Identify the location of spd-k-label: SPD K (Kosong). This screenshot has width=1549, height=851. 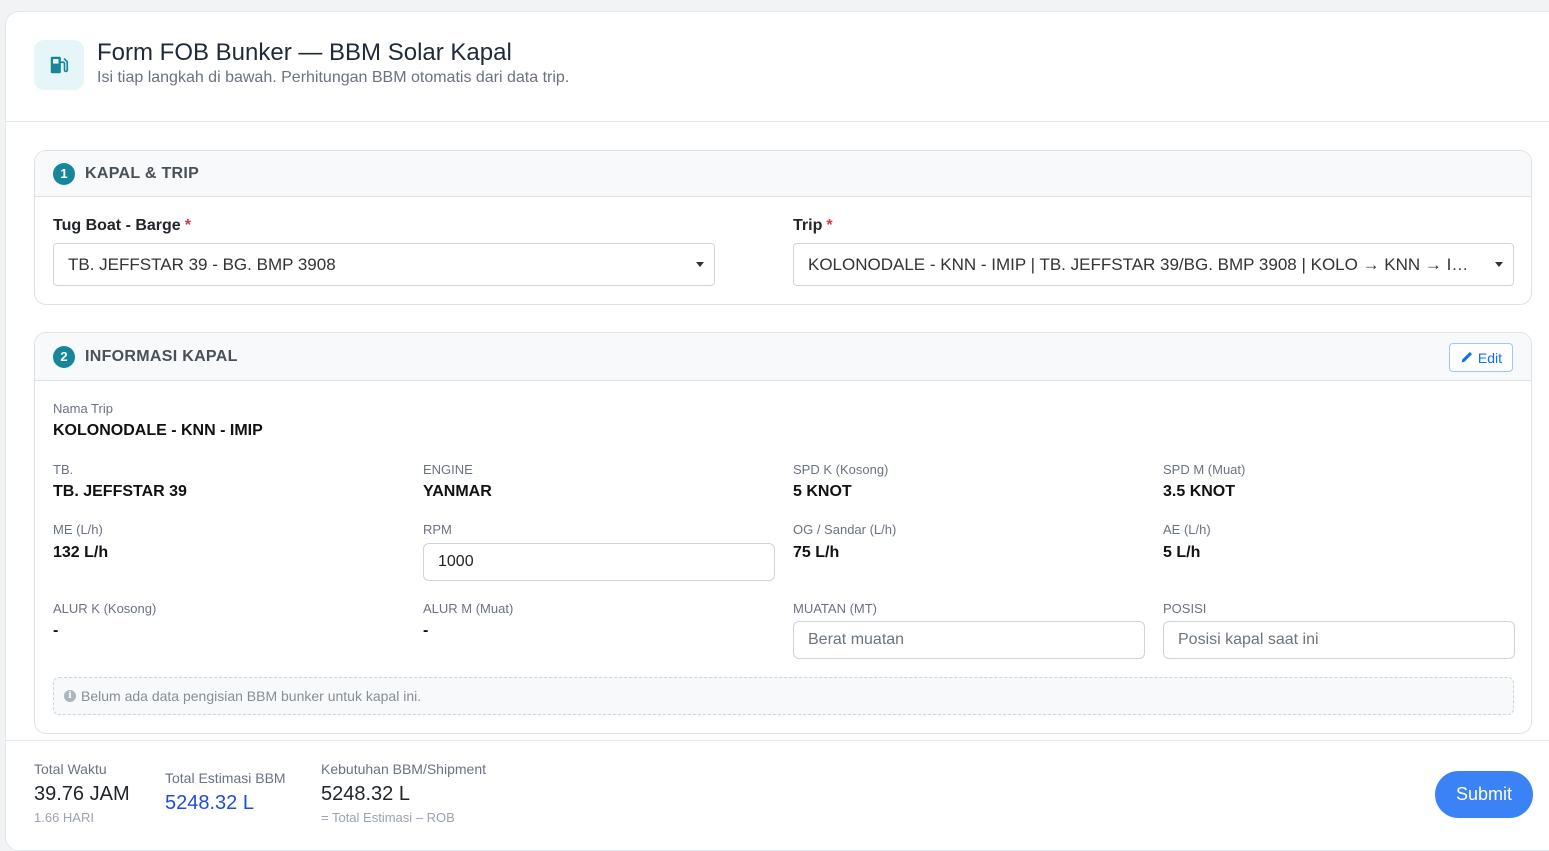
(841, 469).